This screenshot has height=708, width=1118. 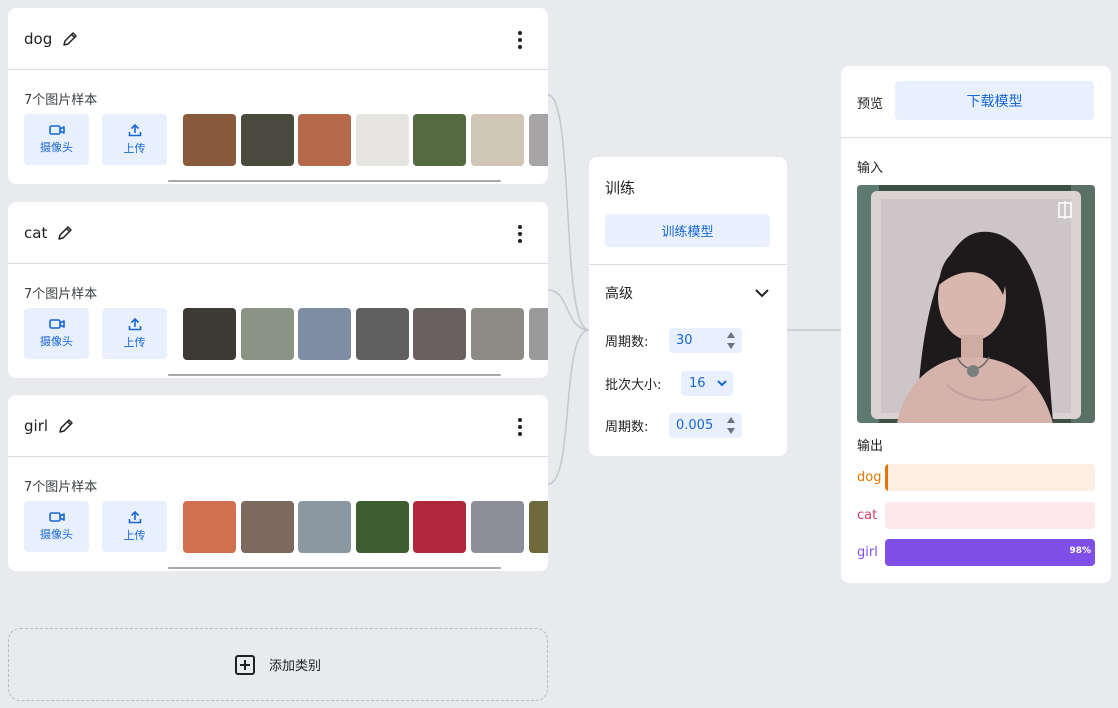 What do you see at coordinates (278, 483) in the screenshot?
I see `class-card: girl 7个图片样本 摄像头 上传` at bounding box center [278, 483].